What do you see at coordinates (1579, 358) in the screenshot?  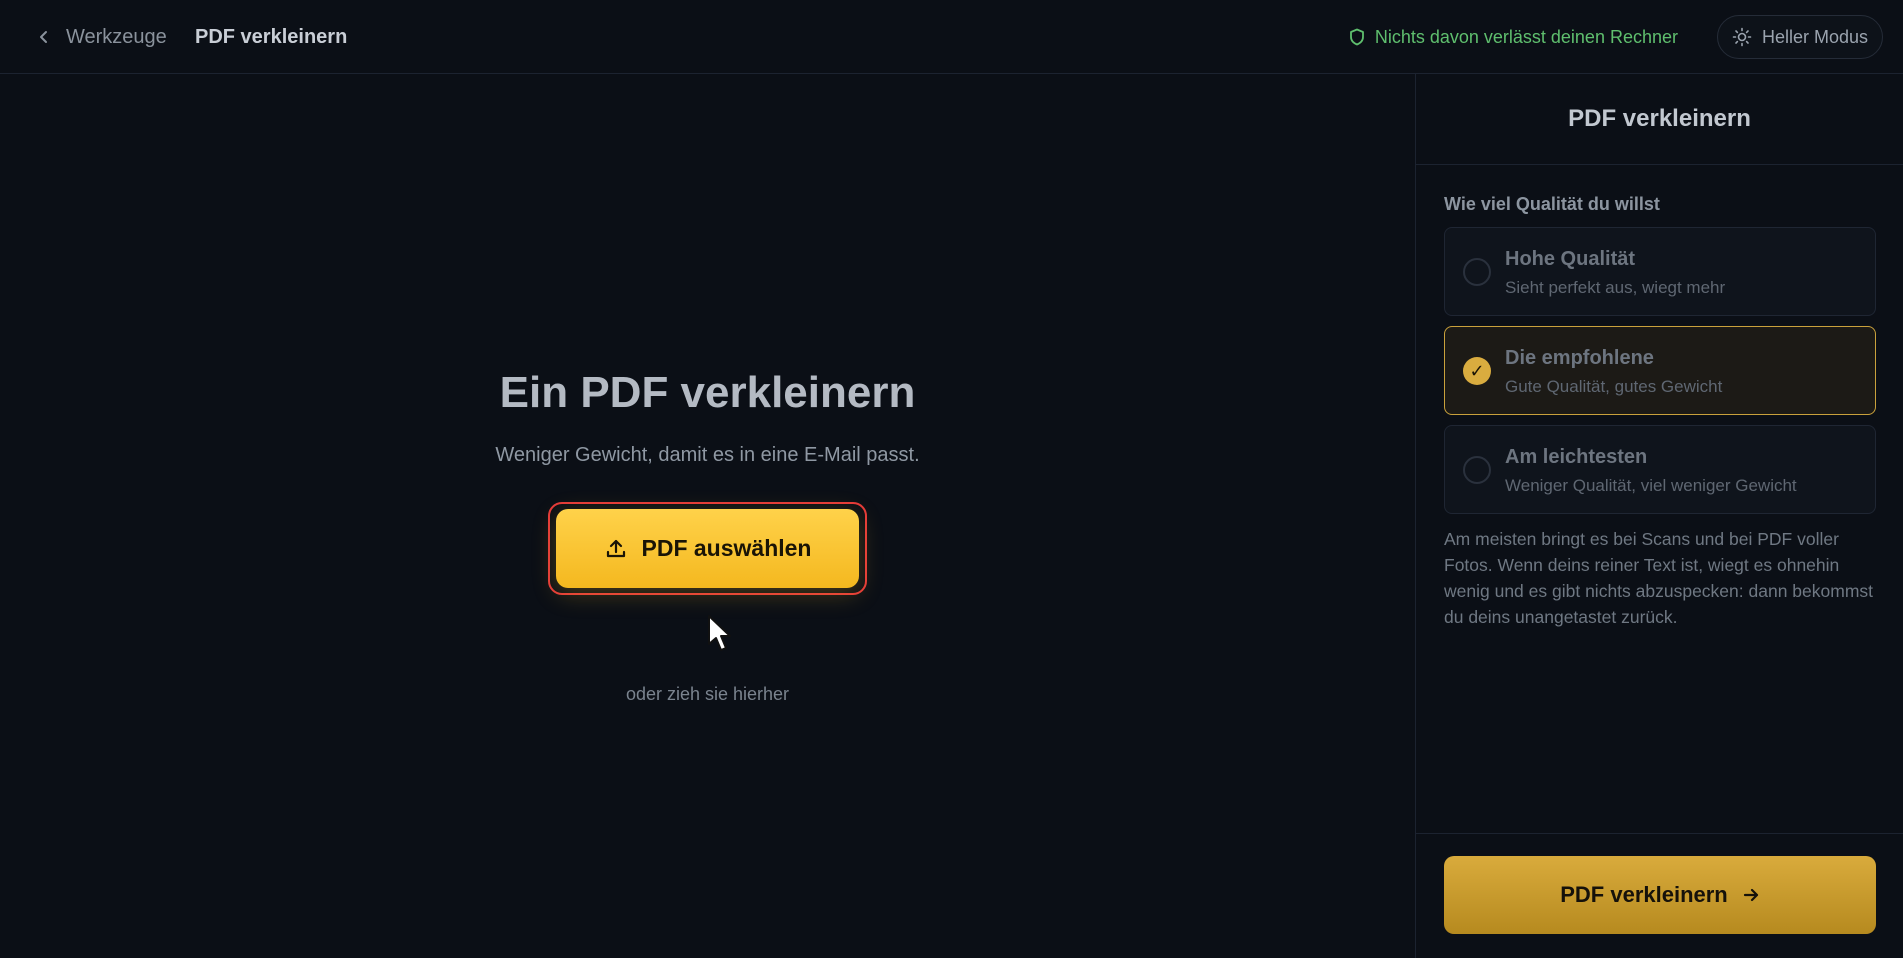 I see `option-title: Die empfohlene` at bounding box center [1579, 358].